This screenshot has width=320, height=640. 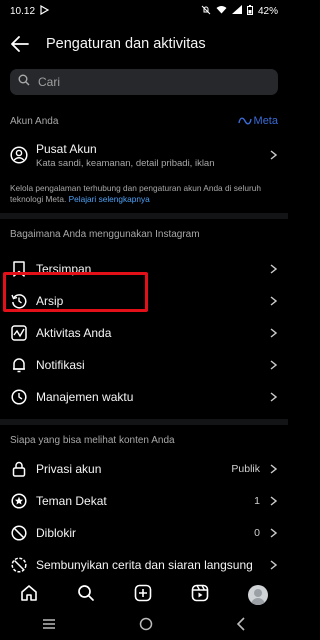 What do you see at coordinates (45, 11) in the screenshot?
I see `message-notification-icon` at bounding box center [45, 11].